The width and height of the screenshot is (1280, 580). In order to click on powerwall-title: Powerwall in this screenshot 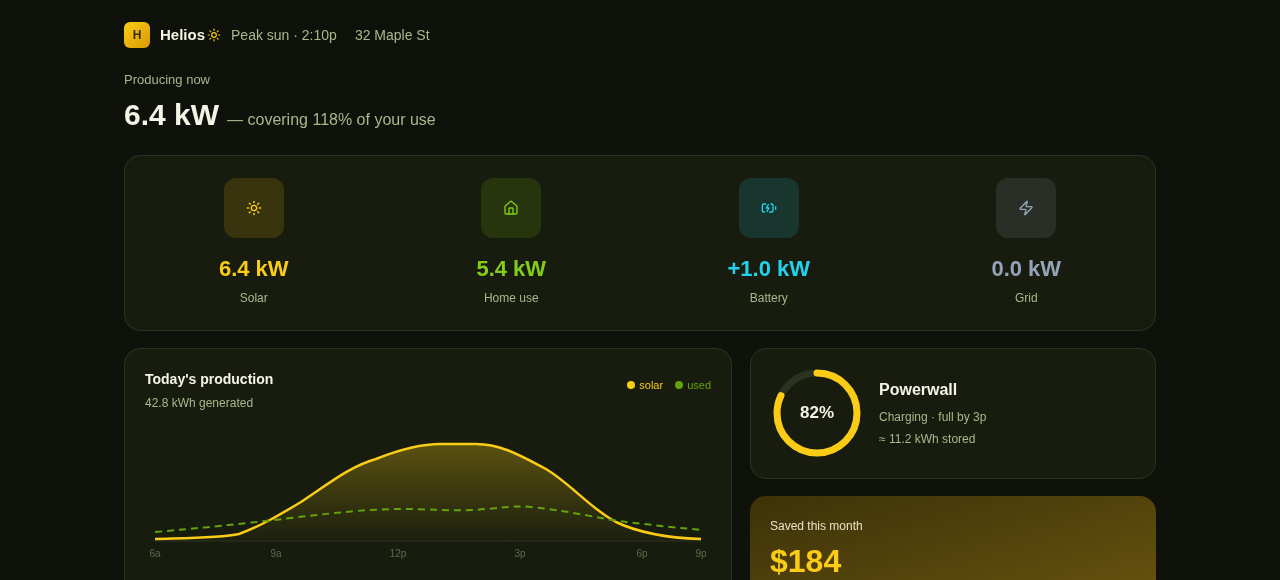, I will do `click(919, 390)`.